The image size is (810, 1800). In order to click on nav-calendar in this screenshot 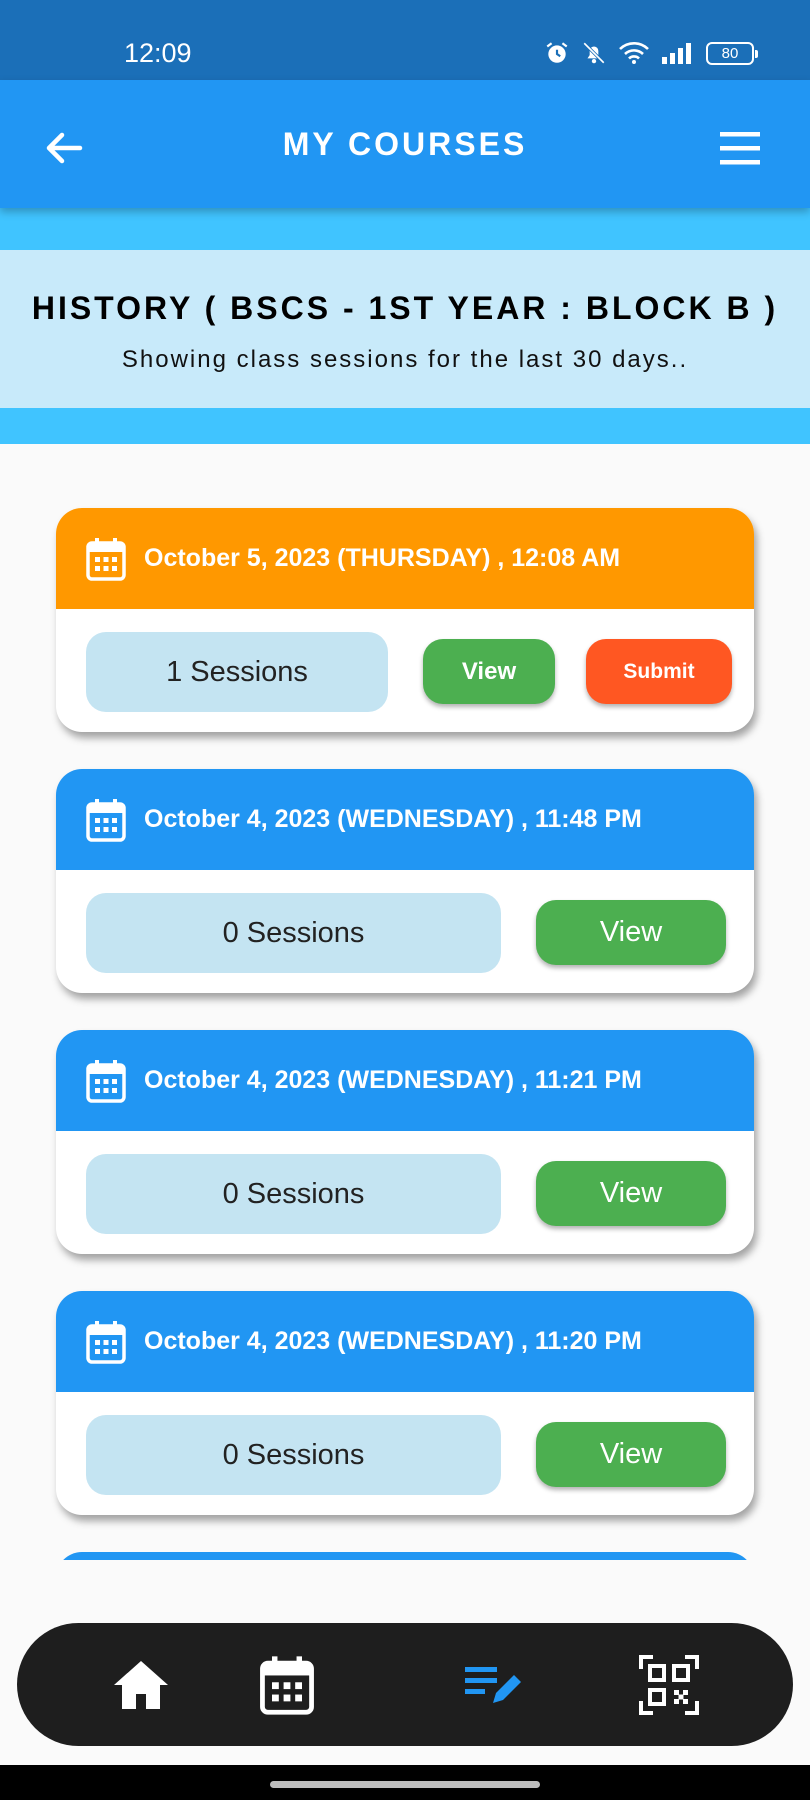, I will do `click(287, 1685)`.